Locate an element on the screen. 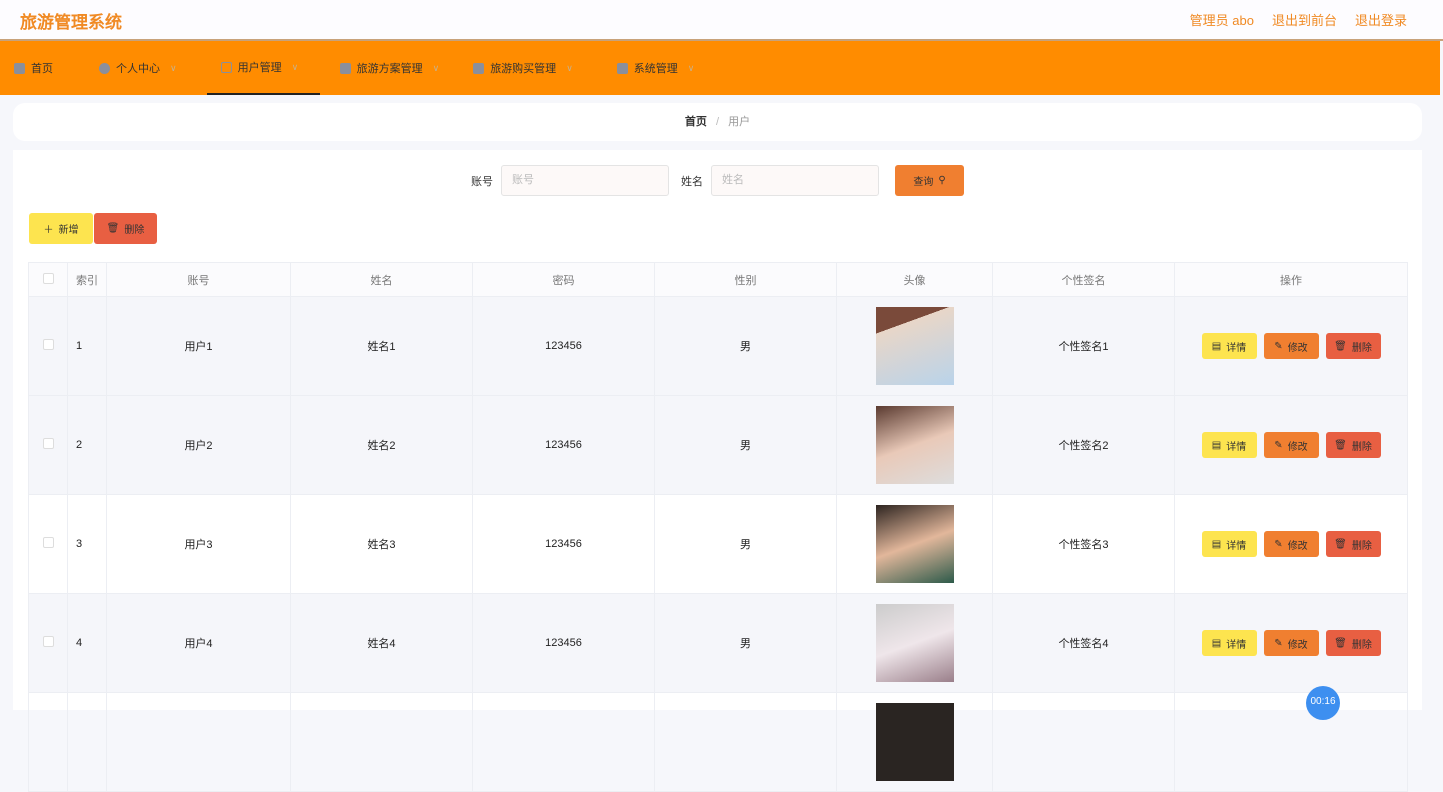 The image size is (1443, 792). nav-system: 系统管理 ∨ is located at coordinates (656, 68).